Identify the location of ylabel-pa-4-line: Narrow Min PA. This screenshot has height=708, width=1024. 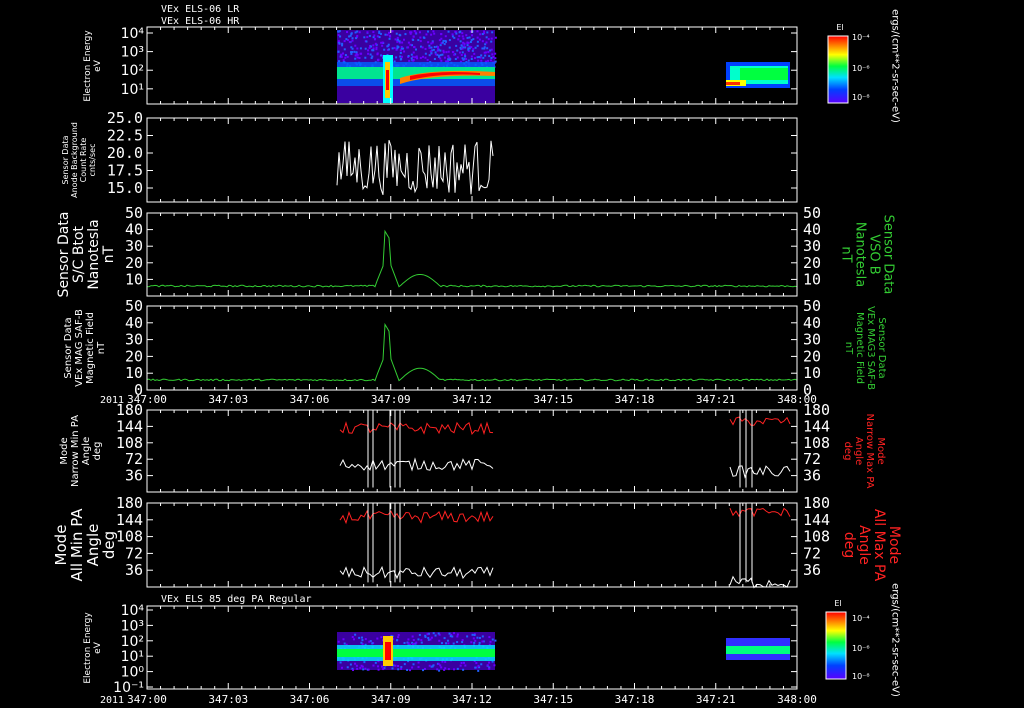
(75, 451).